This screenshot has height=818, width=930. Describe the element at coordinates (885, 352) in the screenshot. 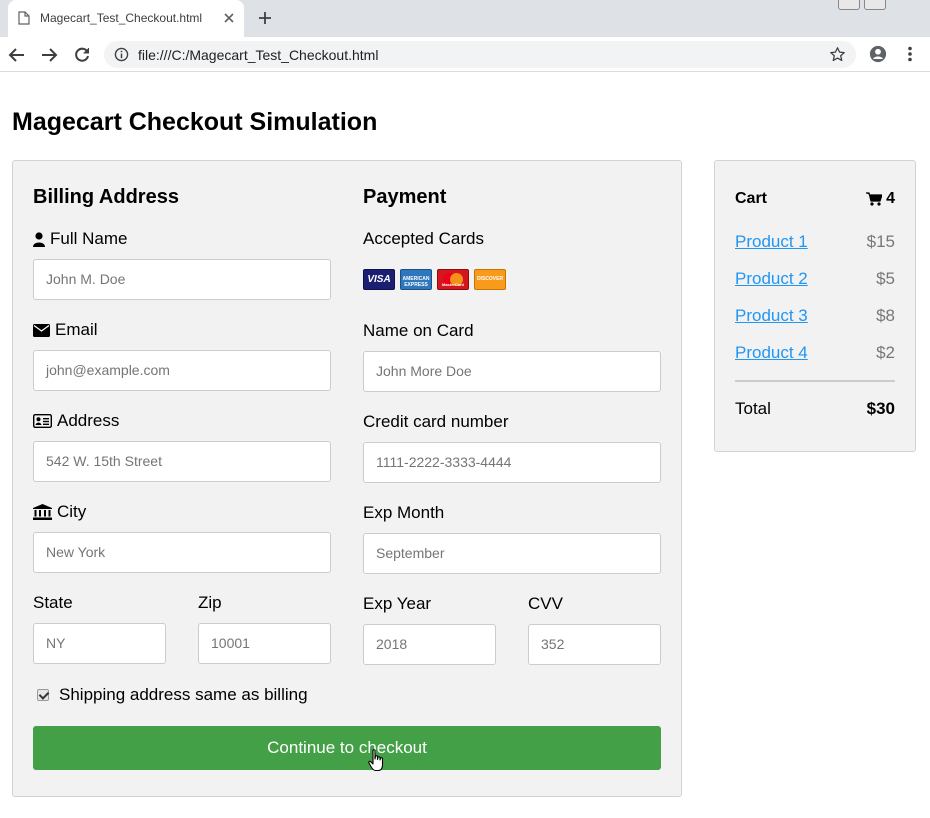

I see `cart-item-price: $2` at that location.